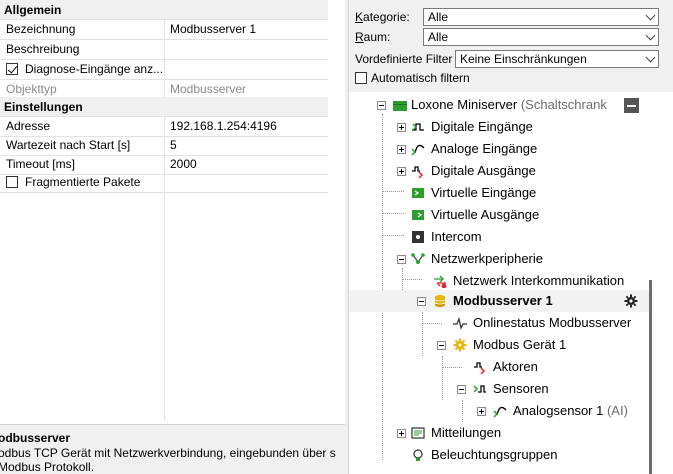  What do you see at coordinates (418, 215) in the screenshot?
I see `virtual-output-icon` at bounding box center [418, 215].